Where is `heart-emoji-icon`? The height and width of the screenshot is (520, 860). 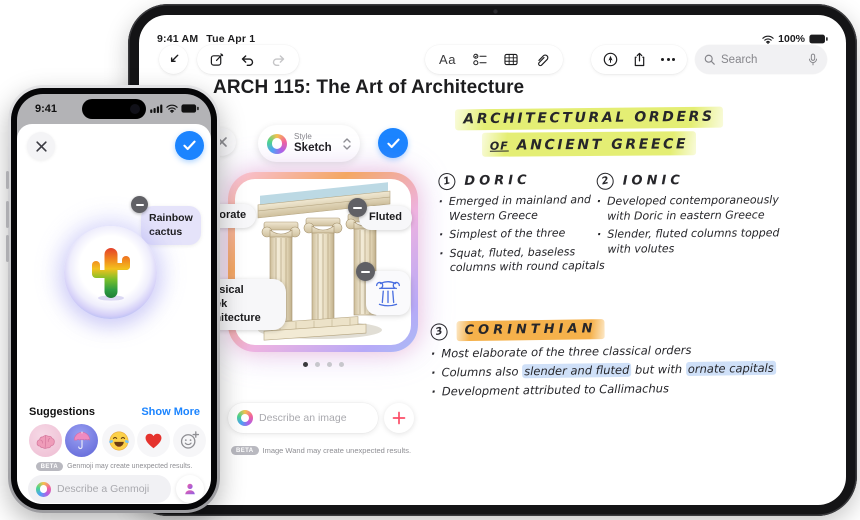
heart-emoji-icon is located at coordinates (153, 441).